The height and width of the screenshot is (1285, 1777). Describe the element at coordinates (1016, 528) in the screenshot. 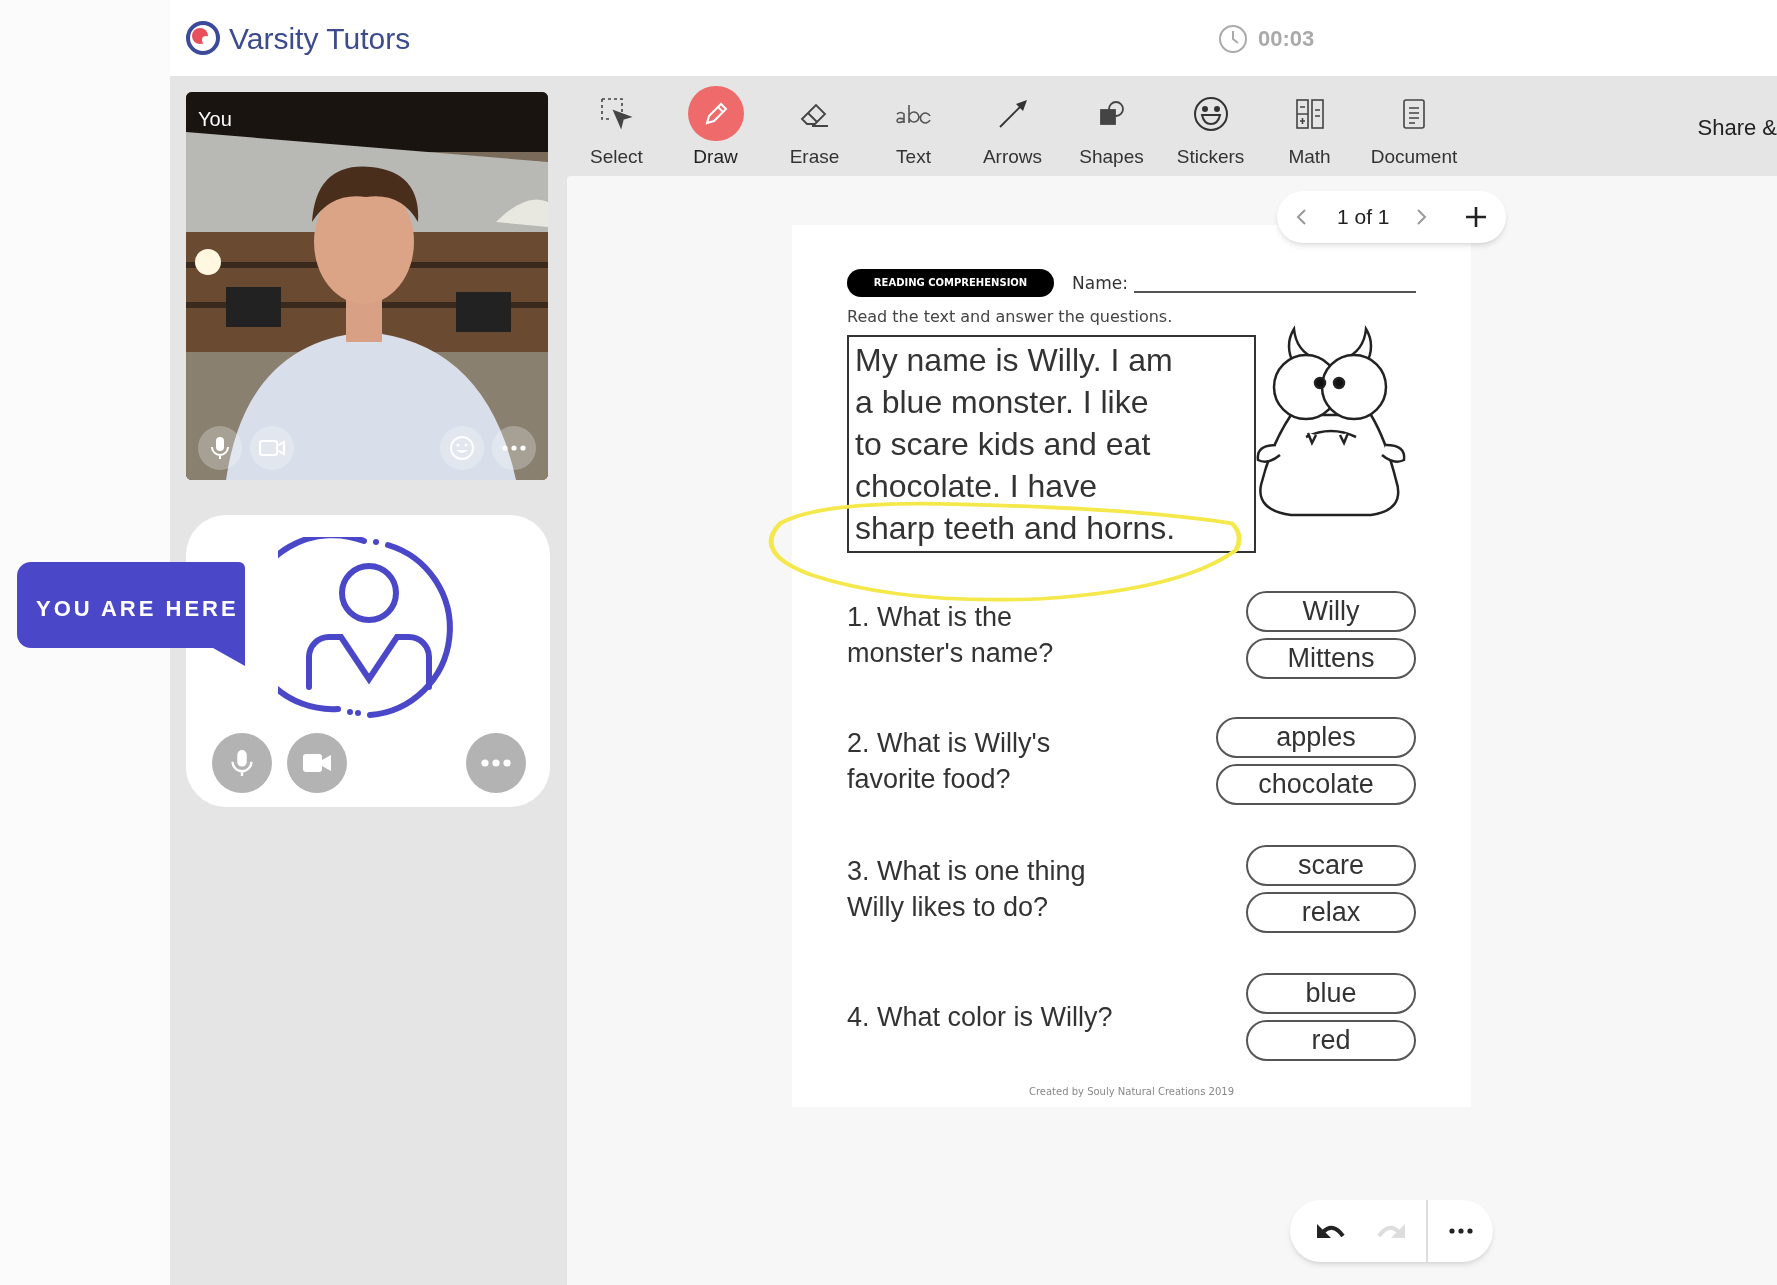

I see `passage-line: sharp teeth and horns.` at that location.